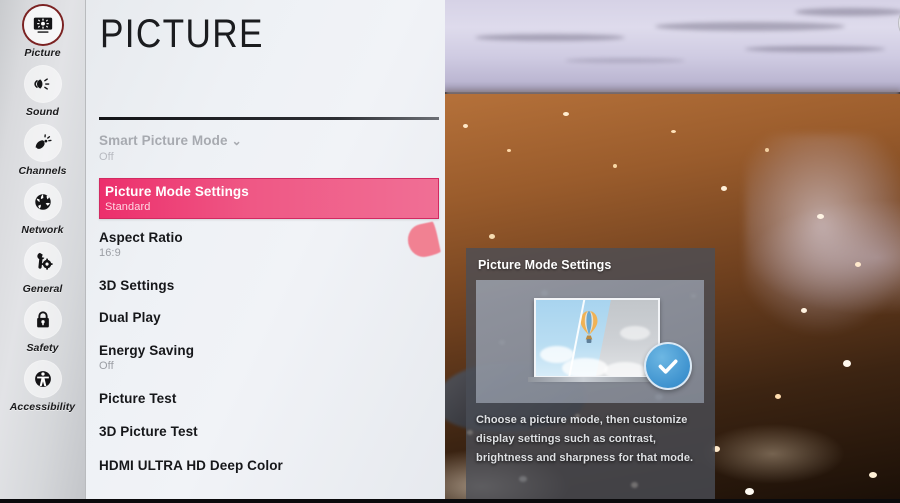 The width and height of the screenshot is (900, 503). What do you see at coordinates (42, 230) in the screenshot?
I see `sidebar-item-label: Network` at bounding box center [42, 230].